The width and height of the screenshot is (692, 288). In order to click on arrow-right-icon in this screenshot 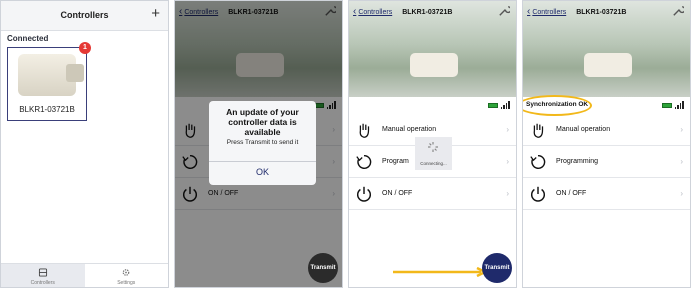, I will do `click(440, 272)`.